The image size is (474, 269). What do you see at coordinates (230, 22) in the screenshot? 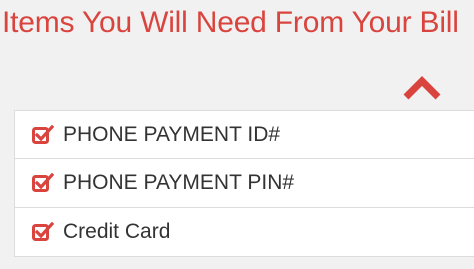
I see `panel-title: Items You Will Need From Your Bill` at bounding box center [230, 22].